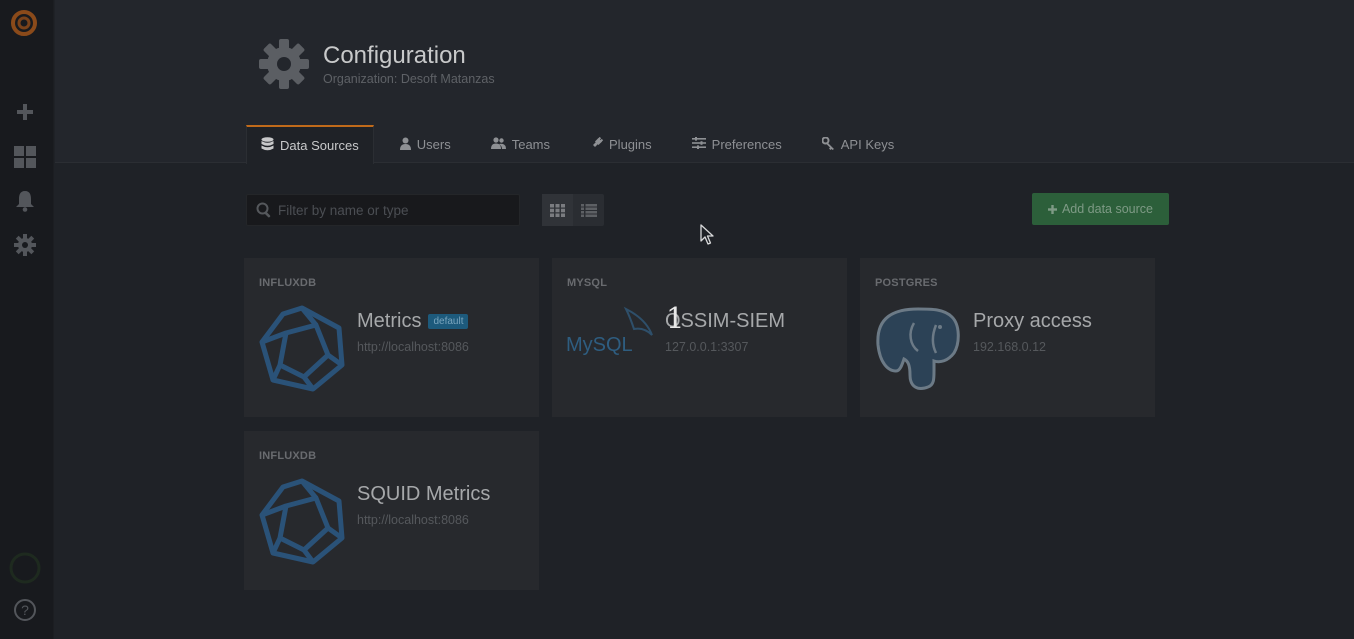 Image resolution: width=1354 pixels, height=639 pixels. What do you see at coordinates (264, 210) in the screenshot?
I see `search-icon` at bounding box center [264, 210].